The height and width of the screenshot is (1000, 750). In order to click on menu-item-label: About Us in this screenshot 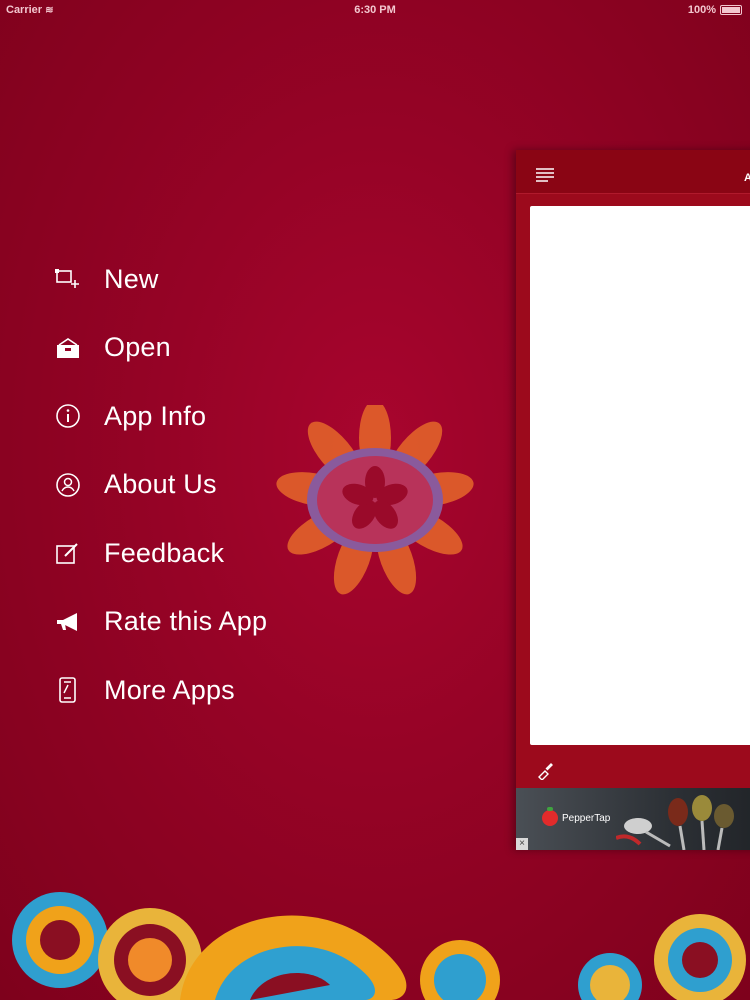, I will do `click(160, 484)`.